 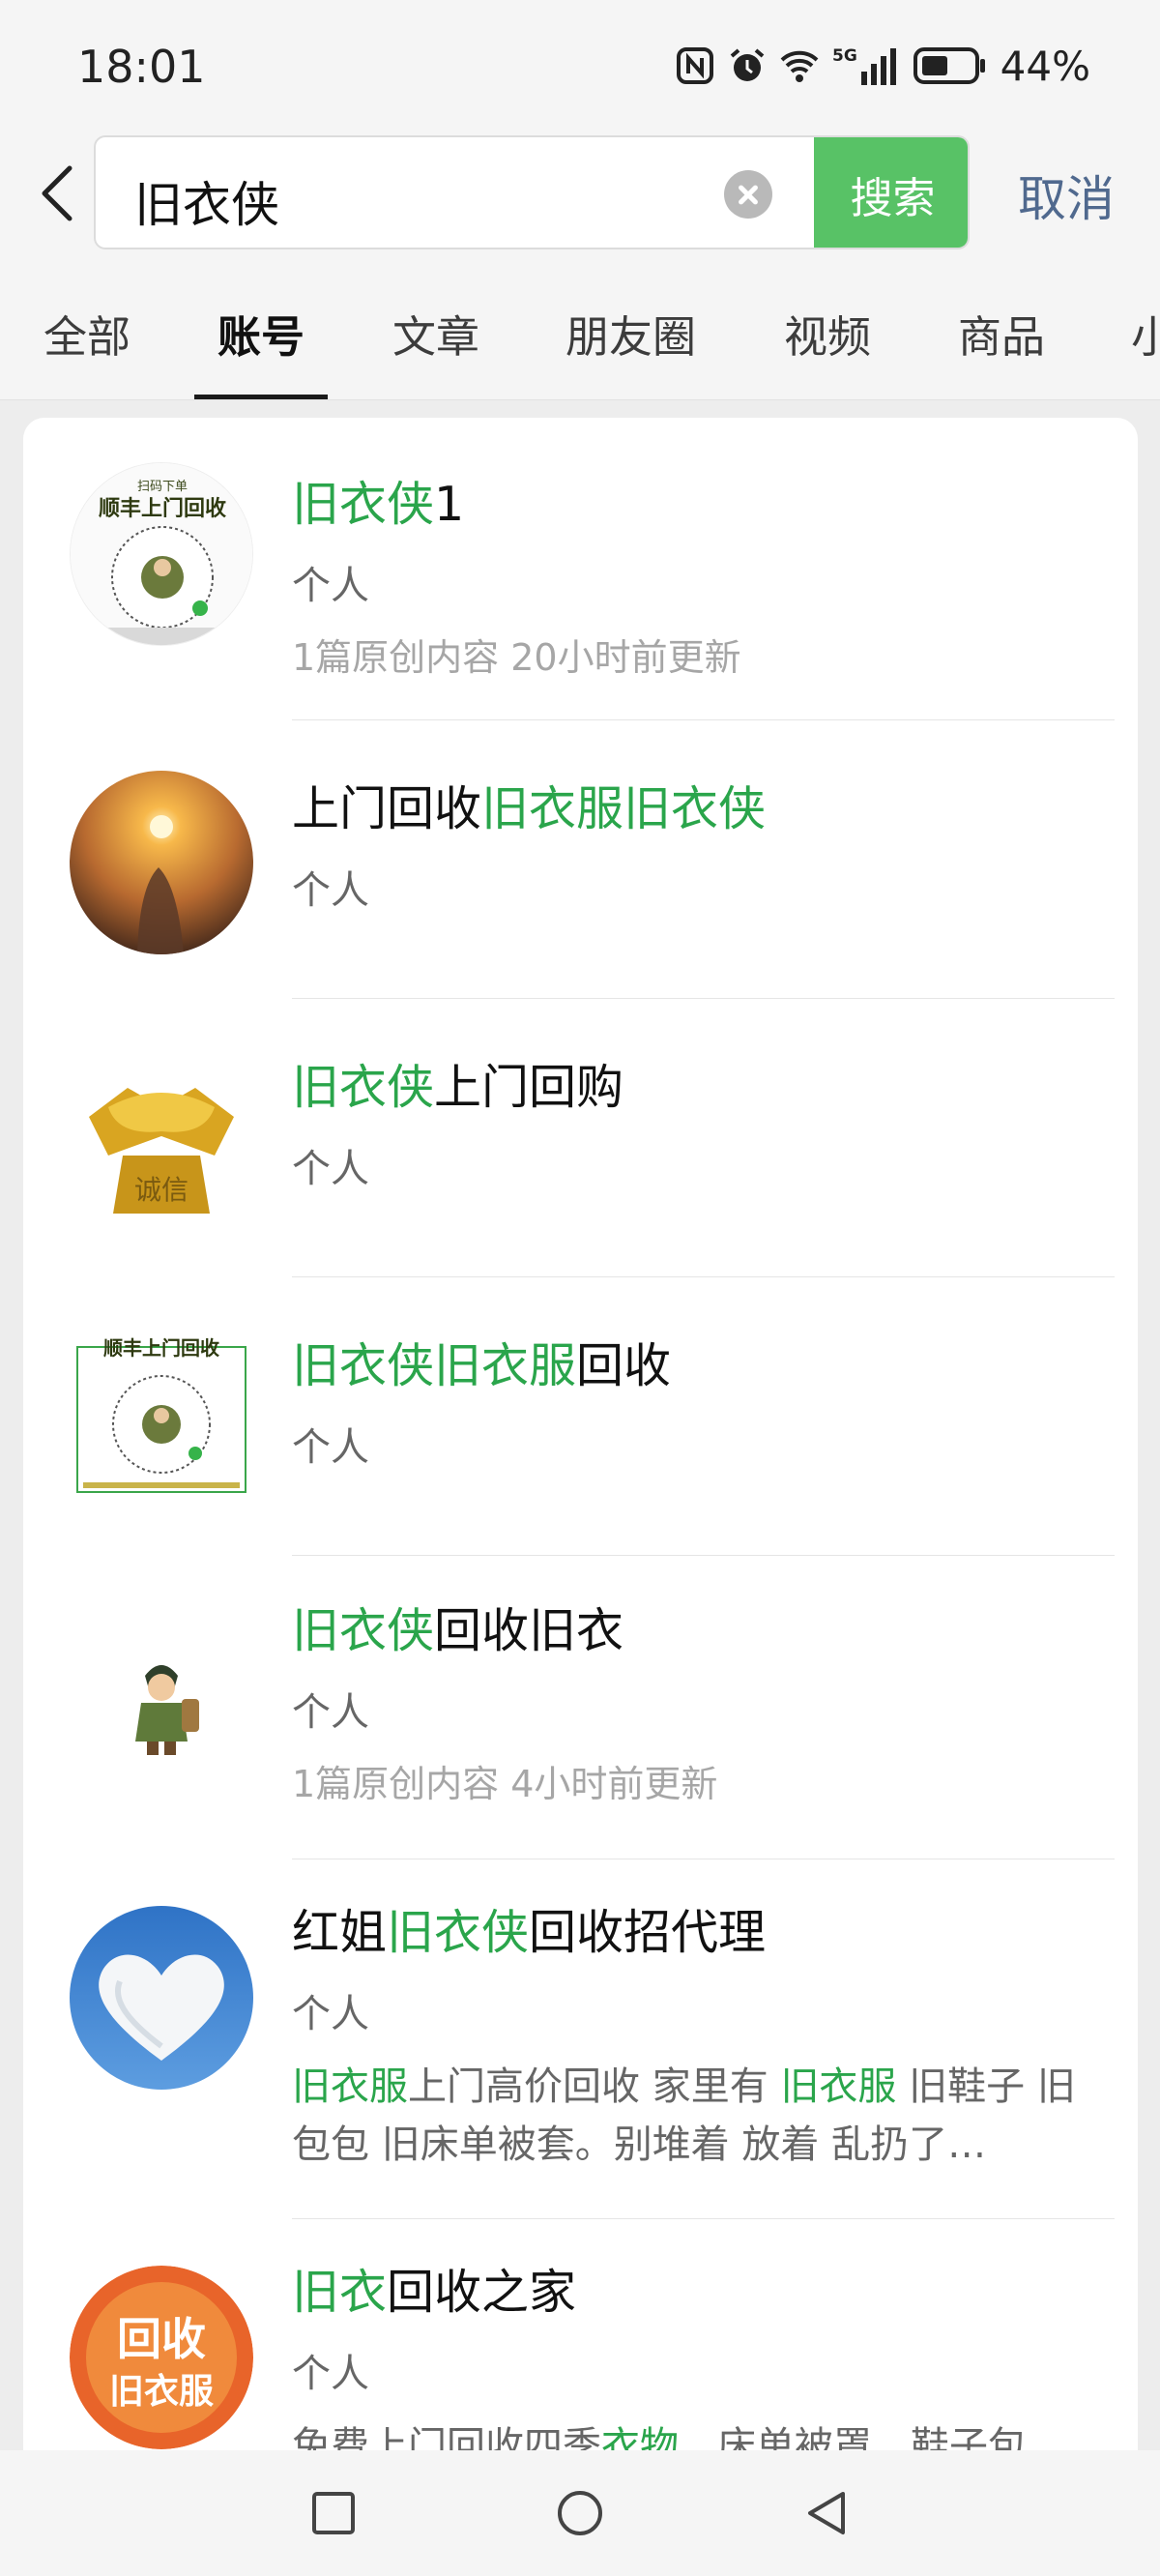 I want to click on search-query-text: 旧衣侠, so click(x=207, y=205).